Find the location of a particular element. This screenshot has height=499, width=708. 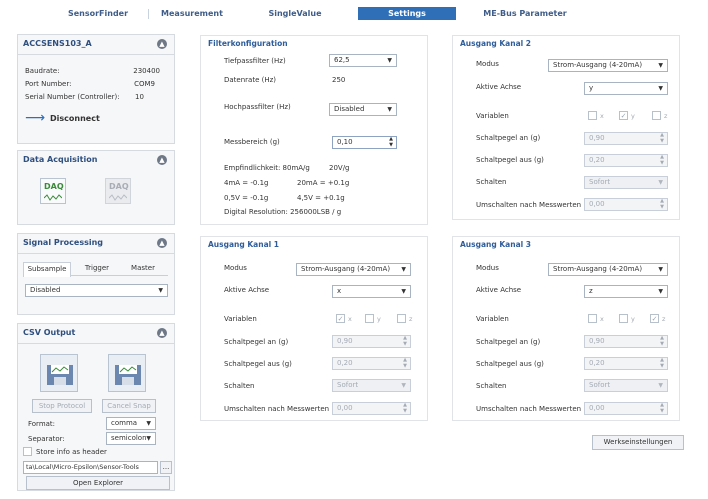

kanal1-modus-label: Modus is located at coordinates (235, 268).